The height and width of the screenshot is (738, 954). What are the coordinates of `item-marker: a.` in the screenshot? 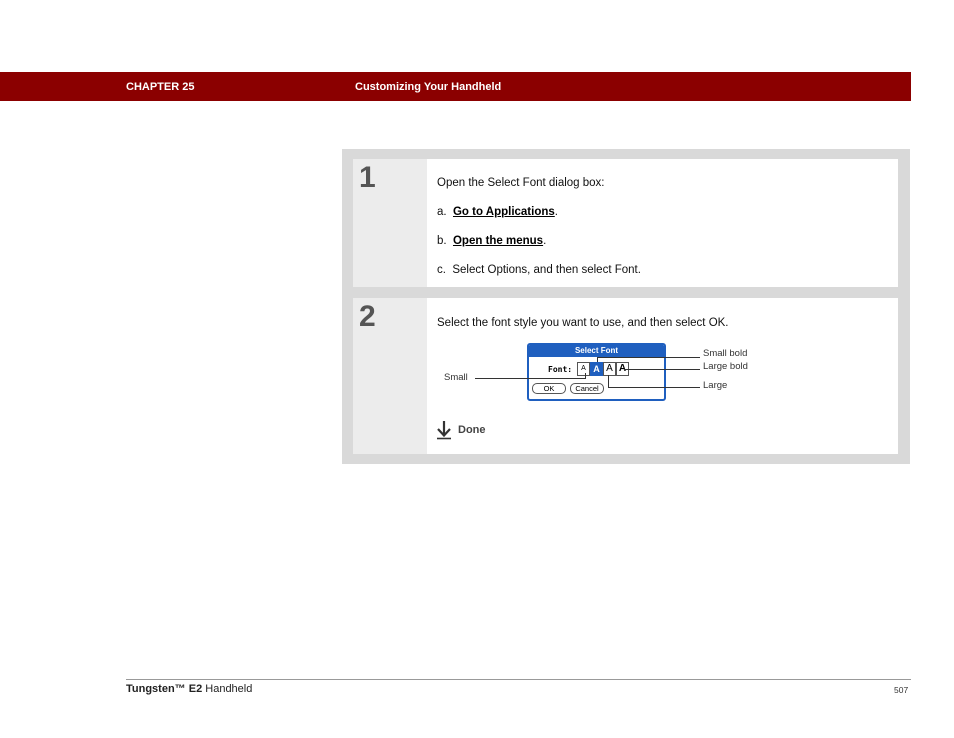 It's located at (442, 212).